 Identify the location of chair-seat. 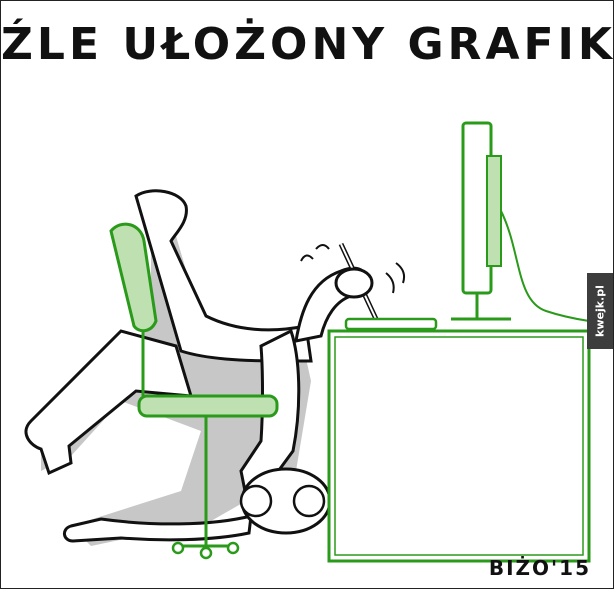
(208, 406).